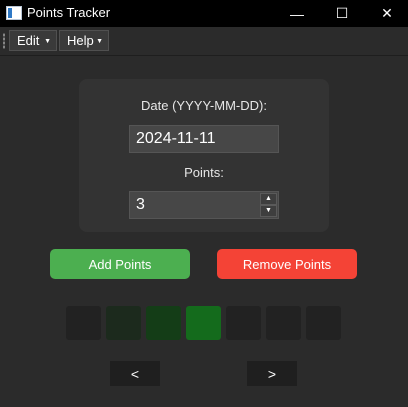 The width and height of the screenshot is (408, 407). Describe the element at coordinates (120, 264) in the screenshot. I see `add-points-button: Add Points` at that location.